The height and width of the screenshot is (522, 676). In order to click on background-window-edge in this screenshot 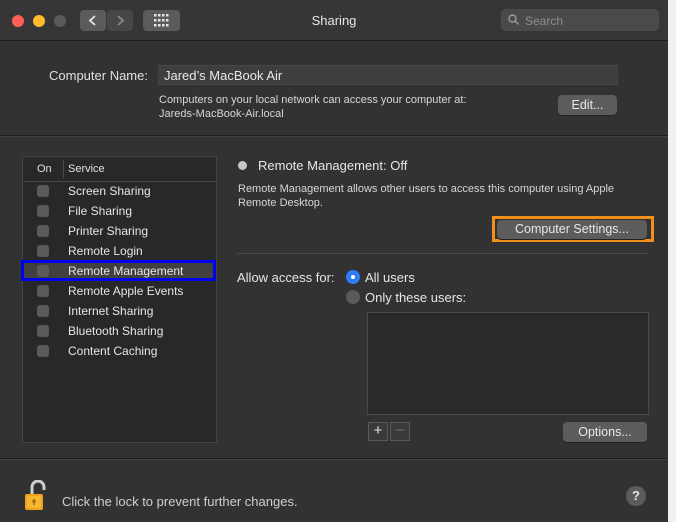, I will do `click(672, 261)`.